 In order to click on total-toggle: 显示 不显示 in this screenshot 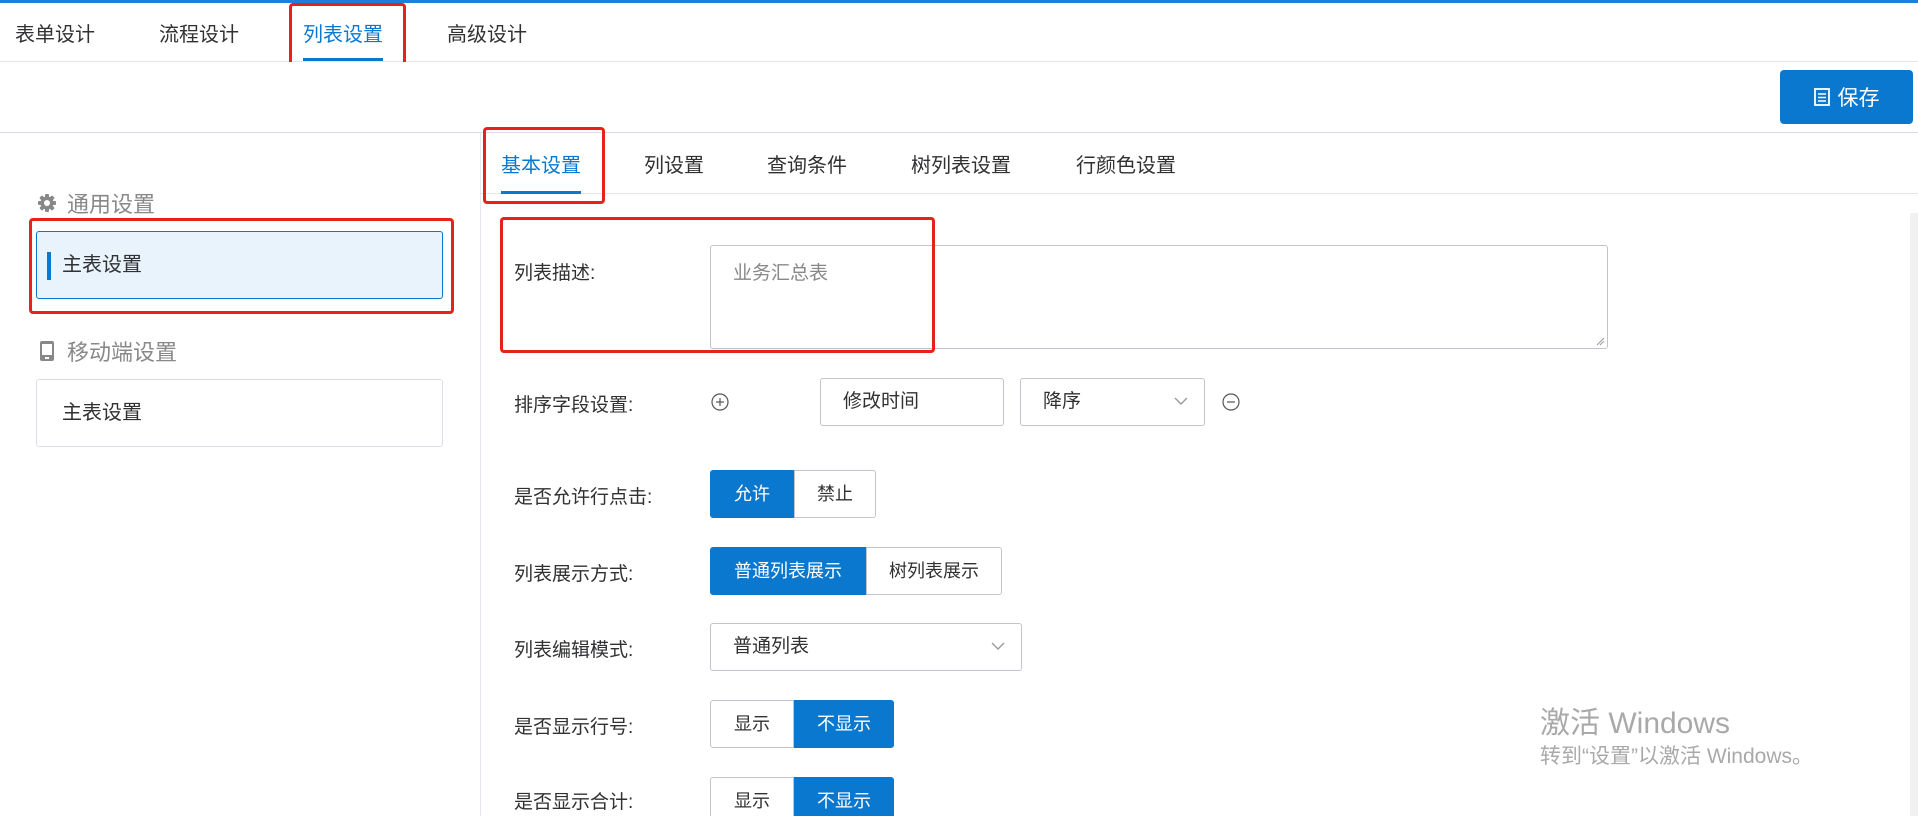, I will do `click(802, 801)`.